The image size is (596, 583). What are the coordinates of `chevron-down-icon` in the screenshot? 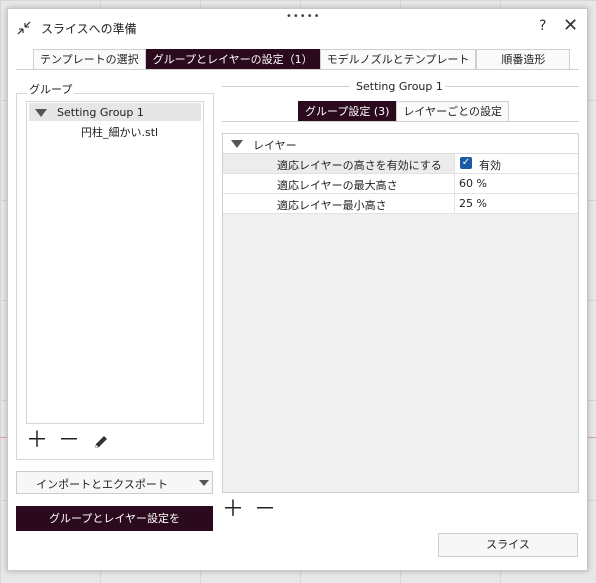 It's located at (204, 483).